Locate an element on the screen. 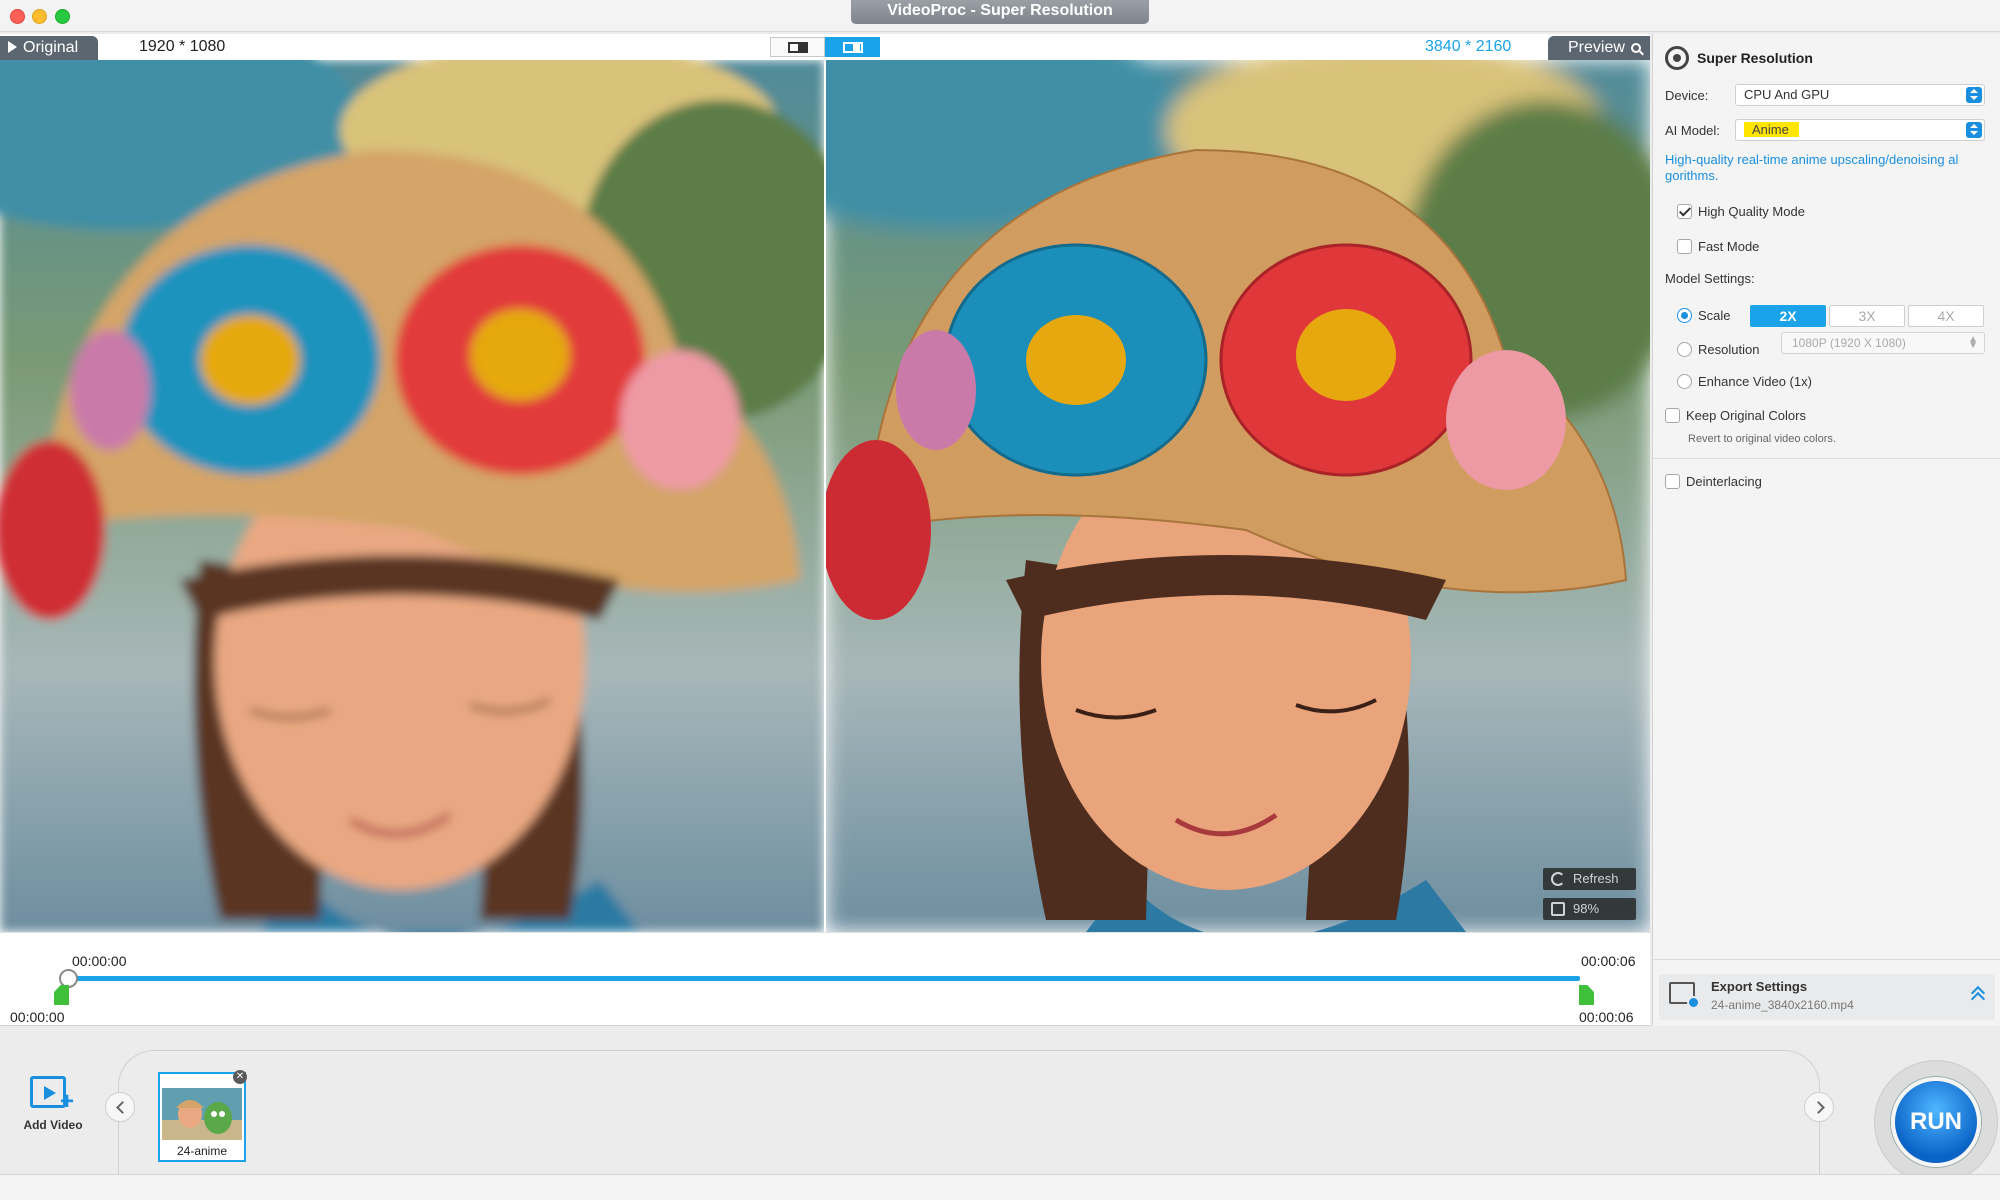 Image resolution: width=2000 pixels, height=1200 pixels. zoom-icon is located at coordinates (1558, 909).